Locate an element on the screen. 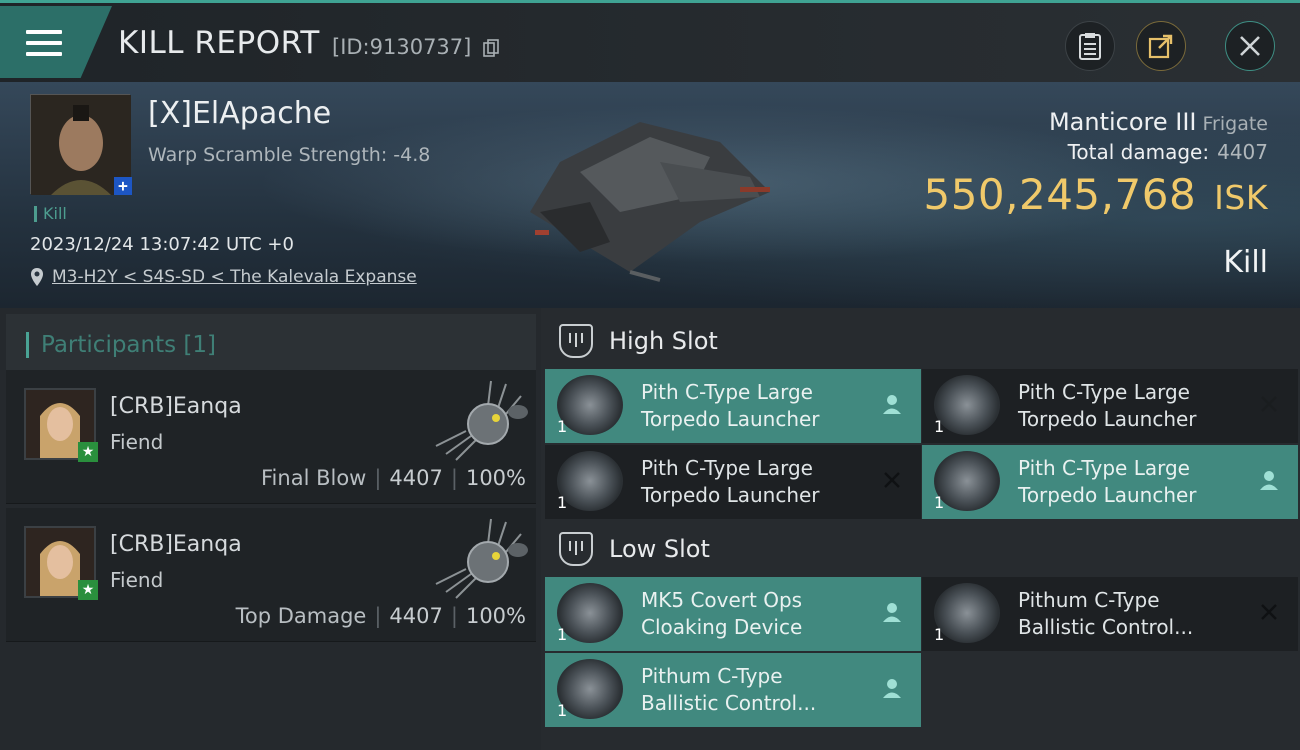 The height and width of the screenshot is (750, 1300). low-slot-header: Low Slot is located at coordinates (634, 549).